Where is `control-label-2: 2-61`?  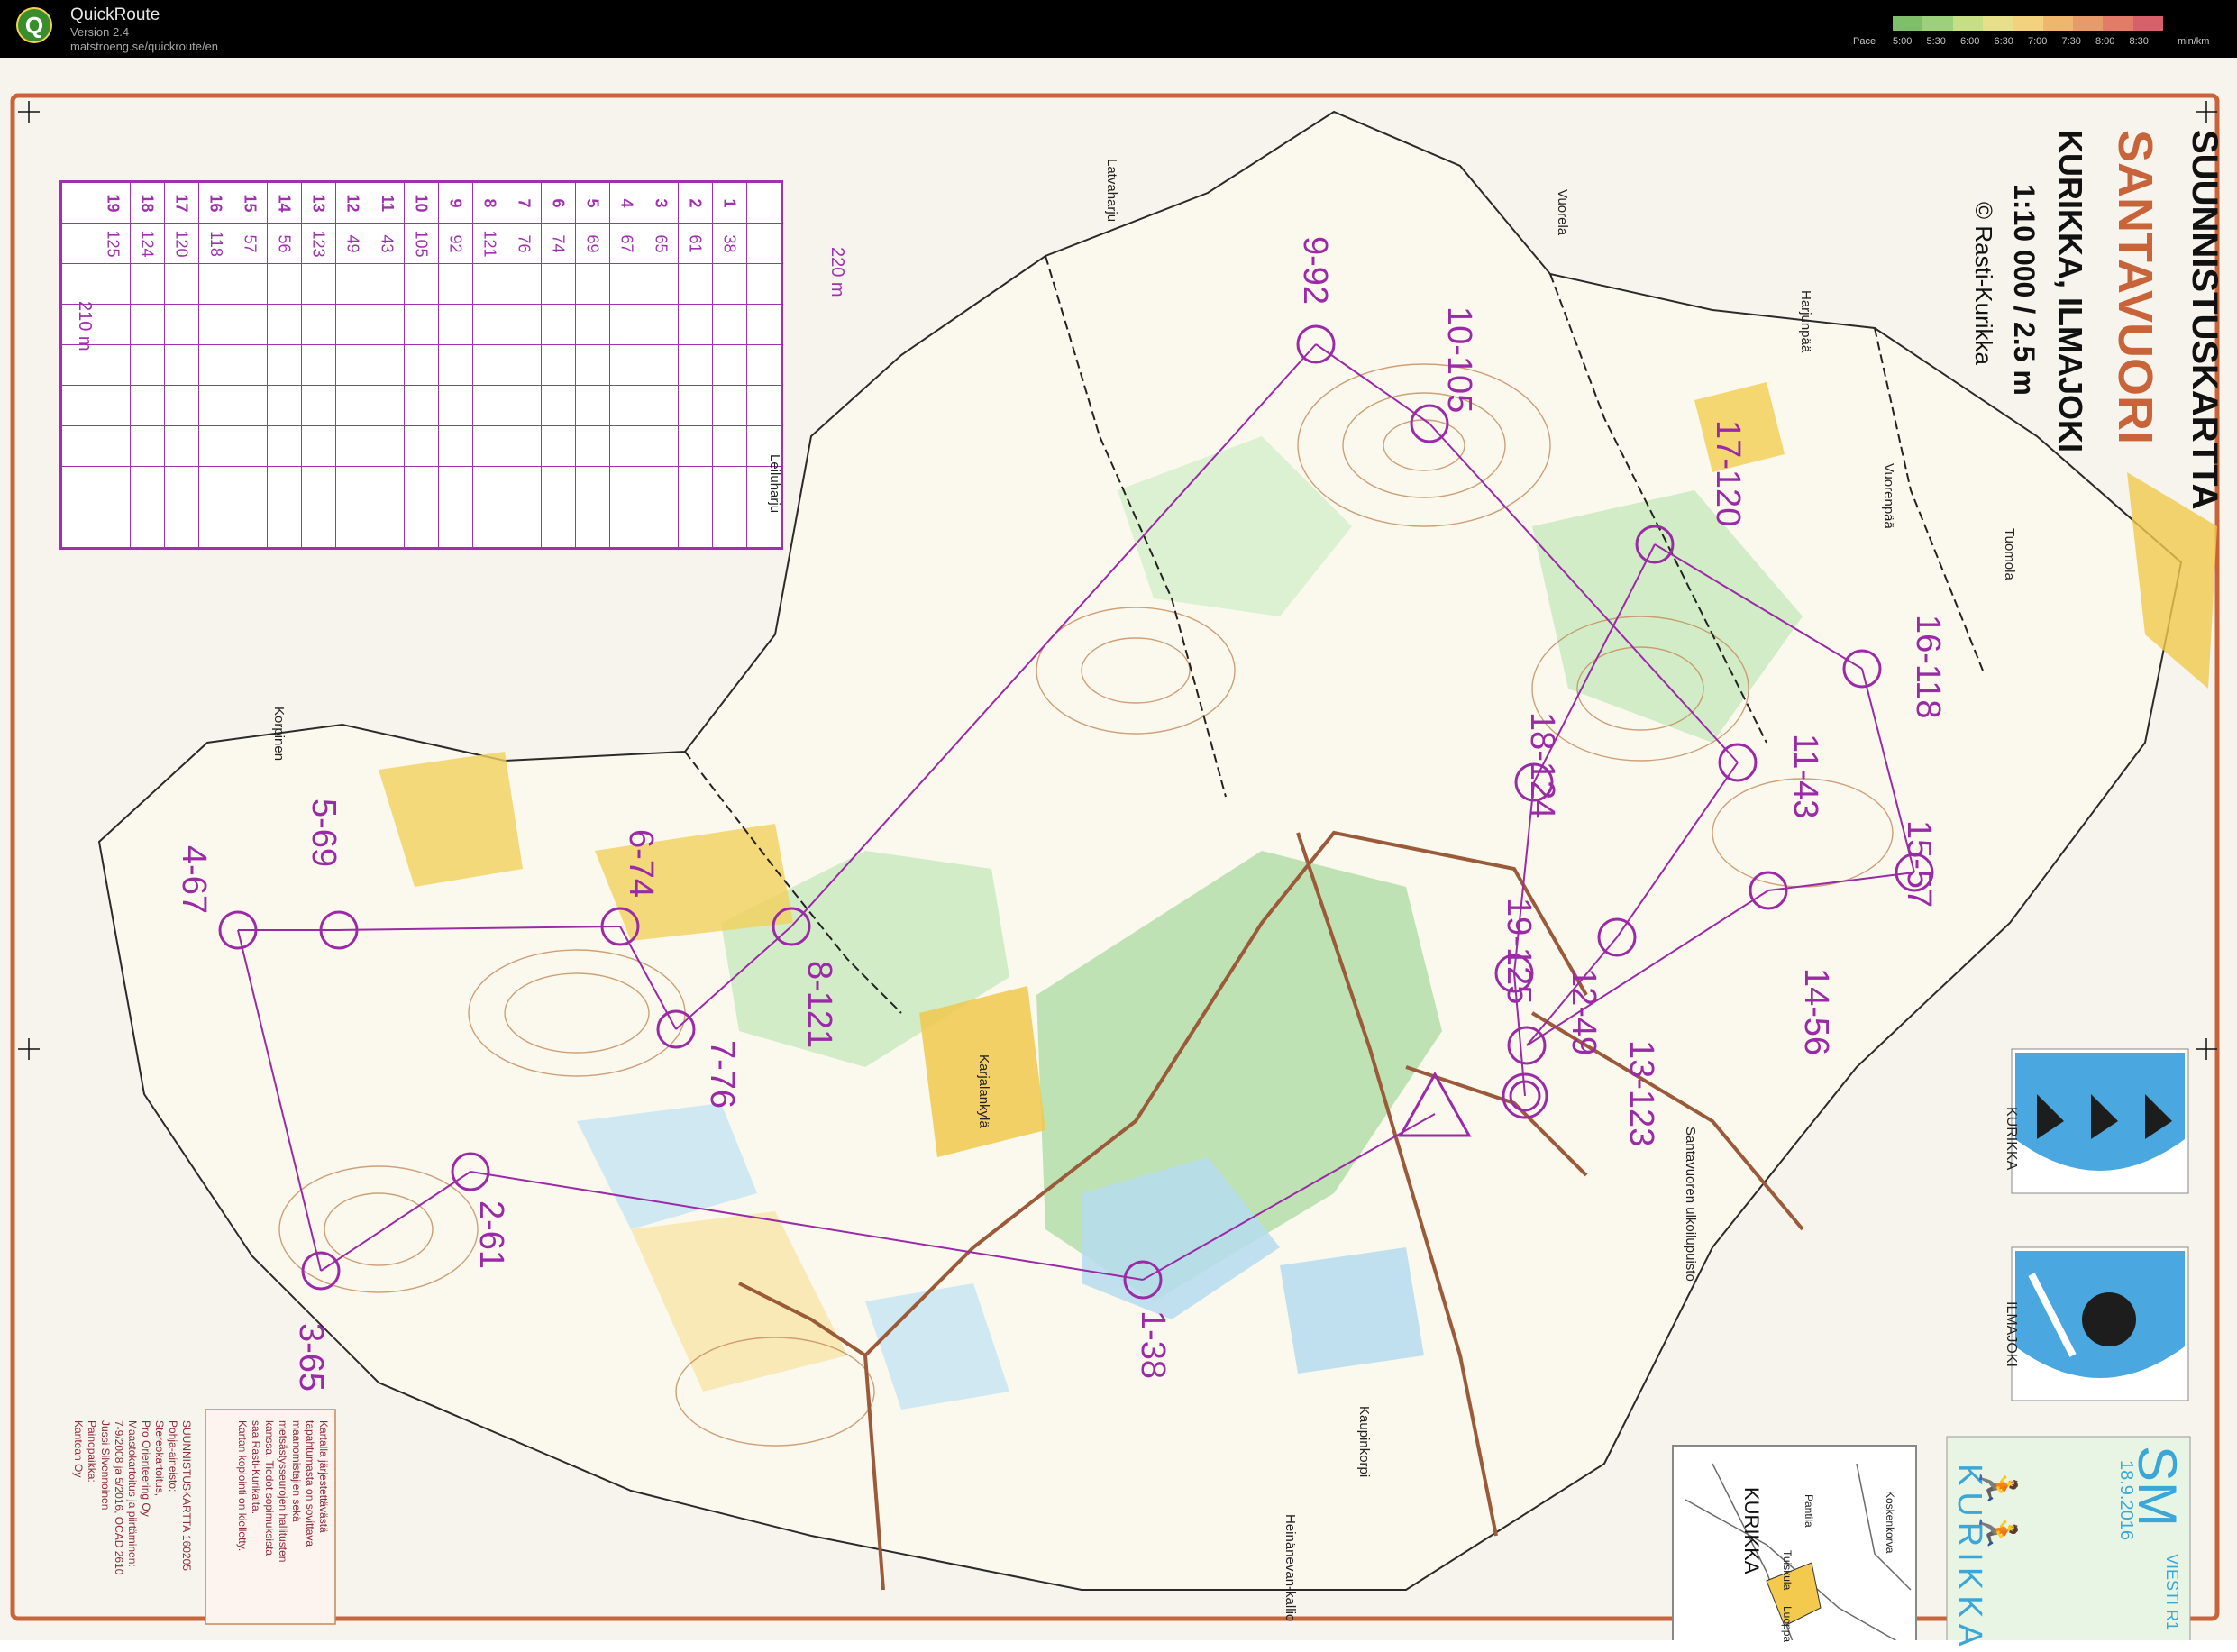
control-label-2: 2-61 is located at coordinates (491, 1235).